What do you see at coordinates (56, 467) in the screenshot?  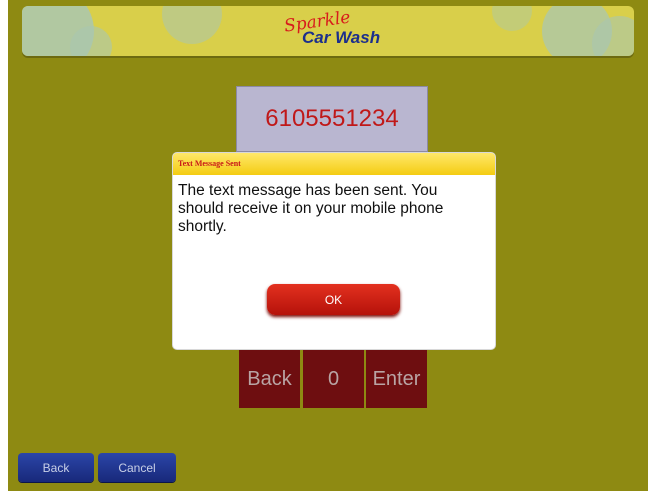 I see `back-button: Back` at bounding box center [56, 467].